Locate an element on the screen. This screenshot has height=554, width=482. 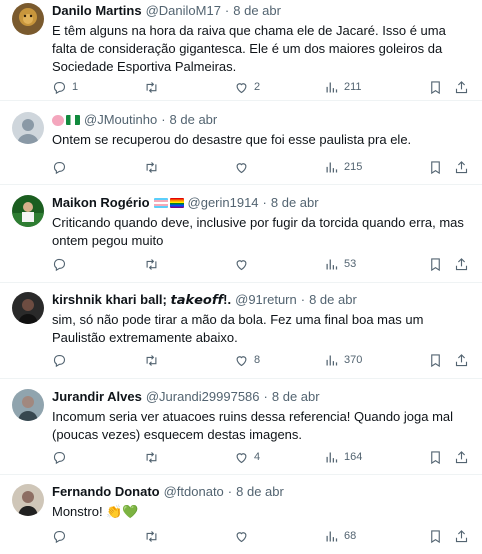
like-count: 4 is located at coordinates (257, 457).